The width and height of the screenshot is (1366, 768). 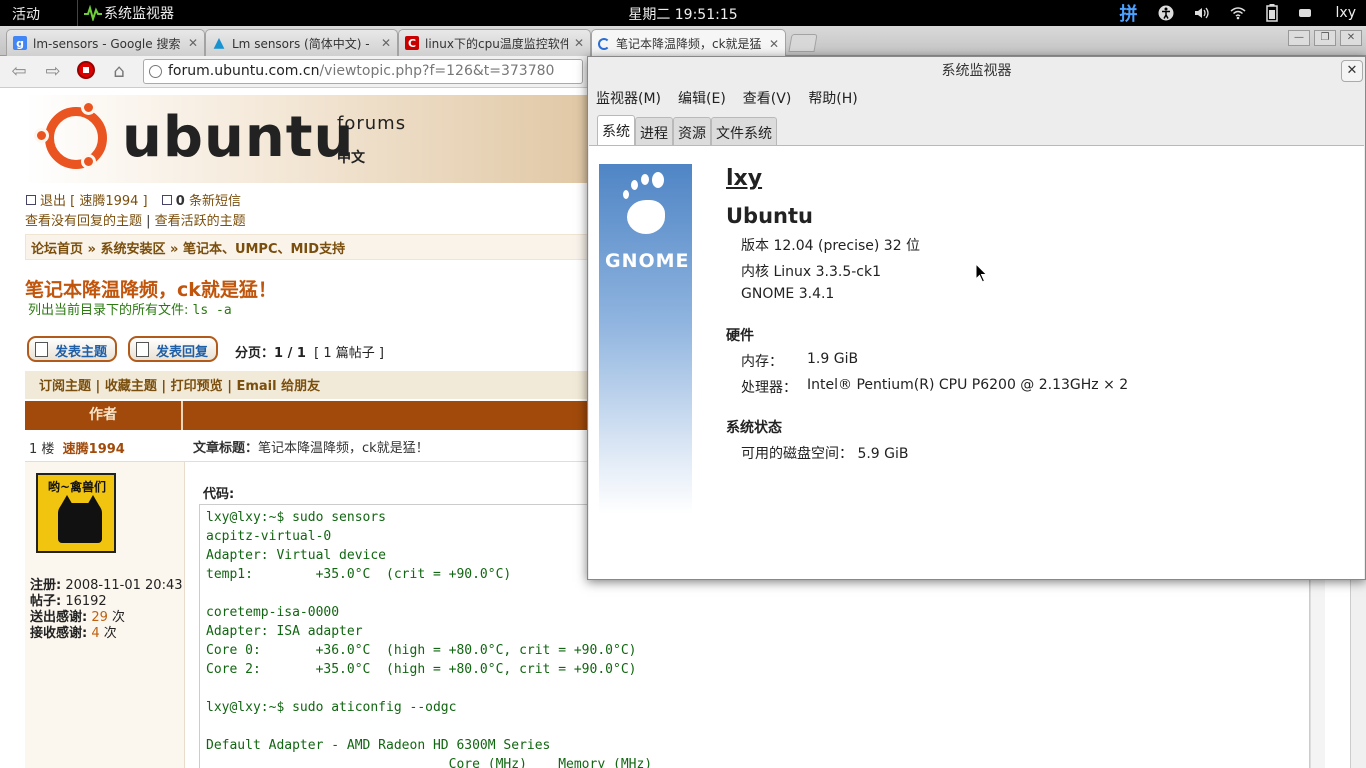 I want to click on input-method-icon: 拼, so click(x=1129, y=13).